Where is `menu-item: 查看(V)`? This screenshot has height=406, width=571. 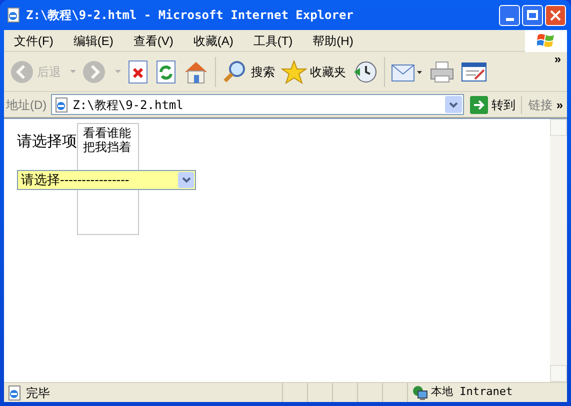 menu-item: 查看(V) is located at coordinates (153, 41).